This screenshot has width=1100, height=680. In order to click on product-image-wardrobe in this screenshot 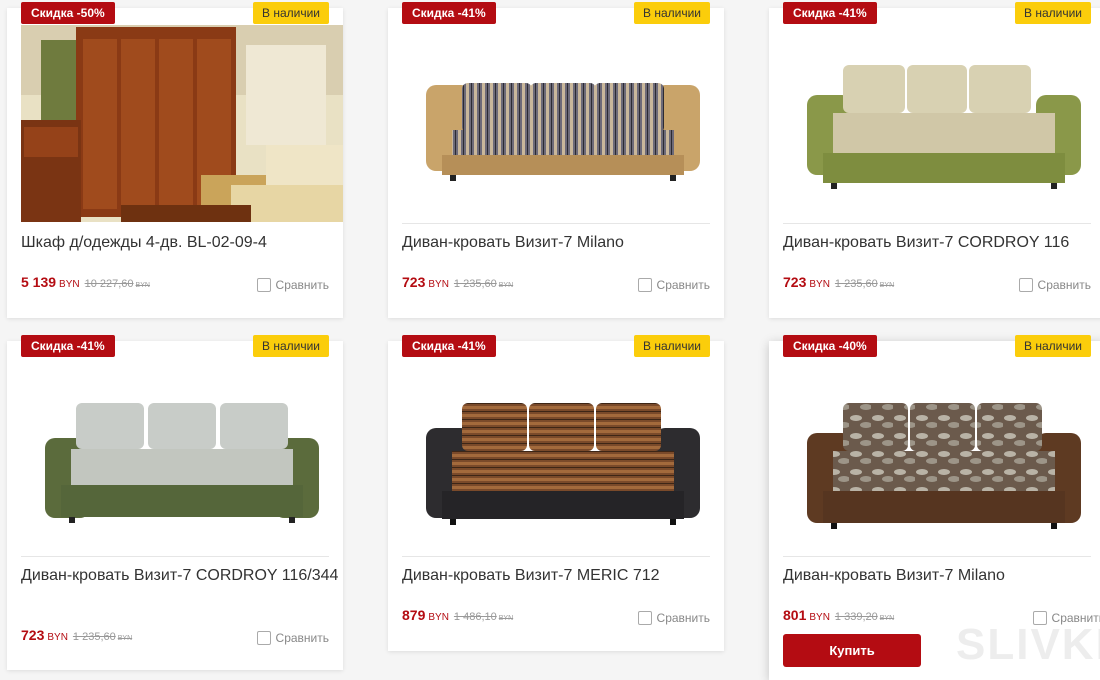, I will do `click(182, 123)`.